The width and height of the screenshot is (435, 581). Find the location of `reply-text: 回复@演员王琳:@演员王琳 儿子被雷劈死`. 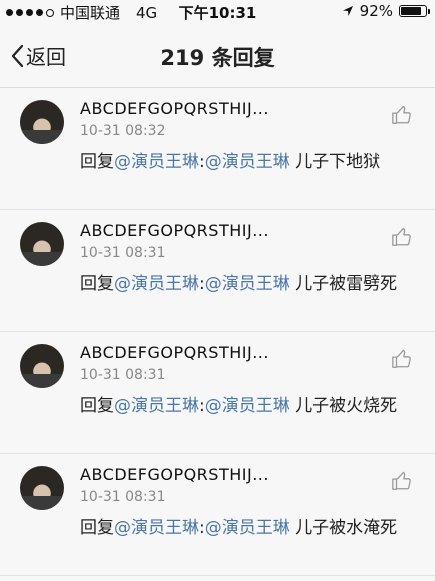

reply-text: 回复@演员王琳:@演员王琳 儿子被雷劈死 is located at coordinates (245, 284).